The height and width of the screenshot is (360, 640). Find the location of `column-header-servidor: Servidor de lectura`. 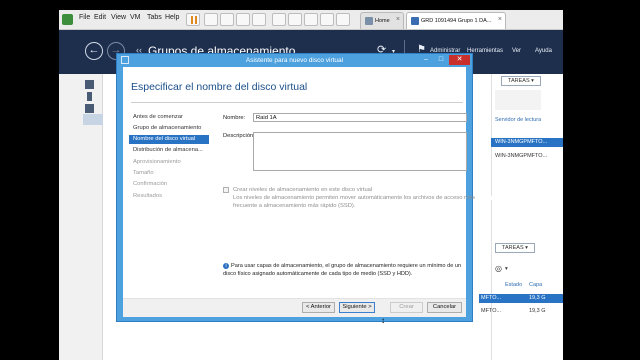

column-header-servidor: Servidor de lectura is located at coordinates (518, 120).